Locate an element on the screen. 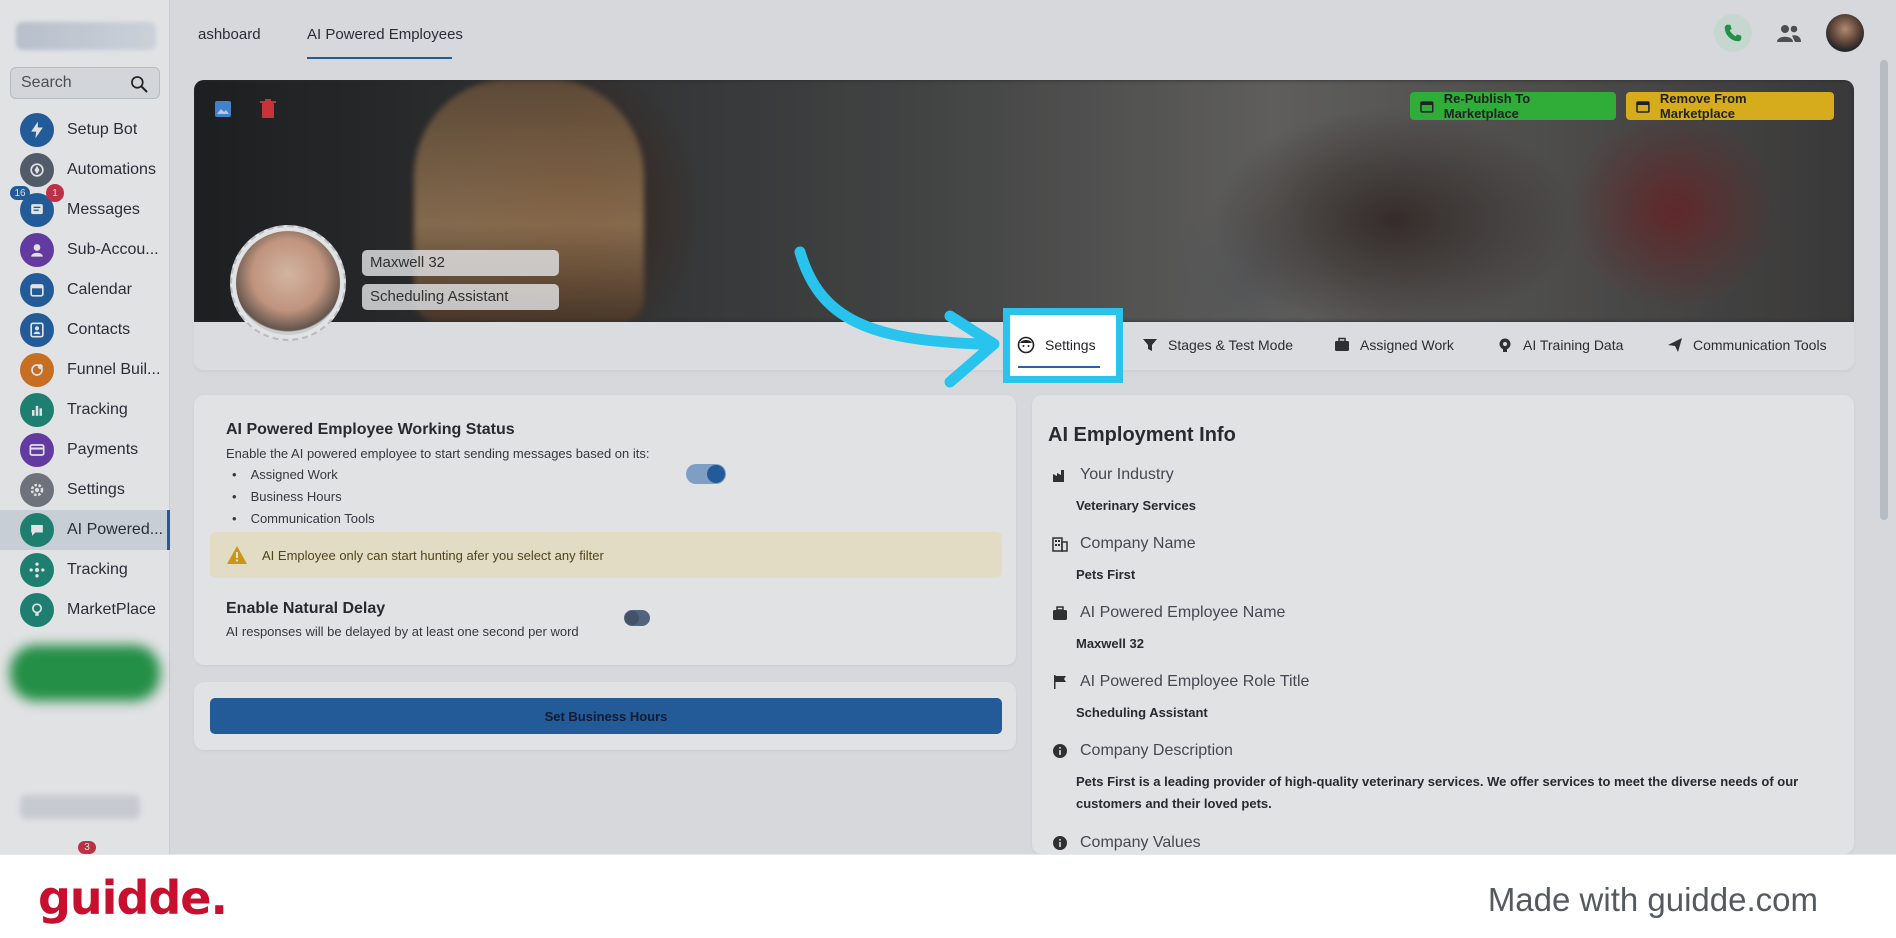 Image resolution: width=1896 pixels, height=938 pixels. employee-photo is located at coordinates (288, 283).